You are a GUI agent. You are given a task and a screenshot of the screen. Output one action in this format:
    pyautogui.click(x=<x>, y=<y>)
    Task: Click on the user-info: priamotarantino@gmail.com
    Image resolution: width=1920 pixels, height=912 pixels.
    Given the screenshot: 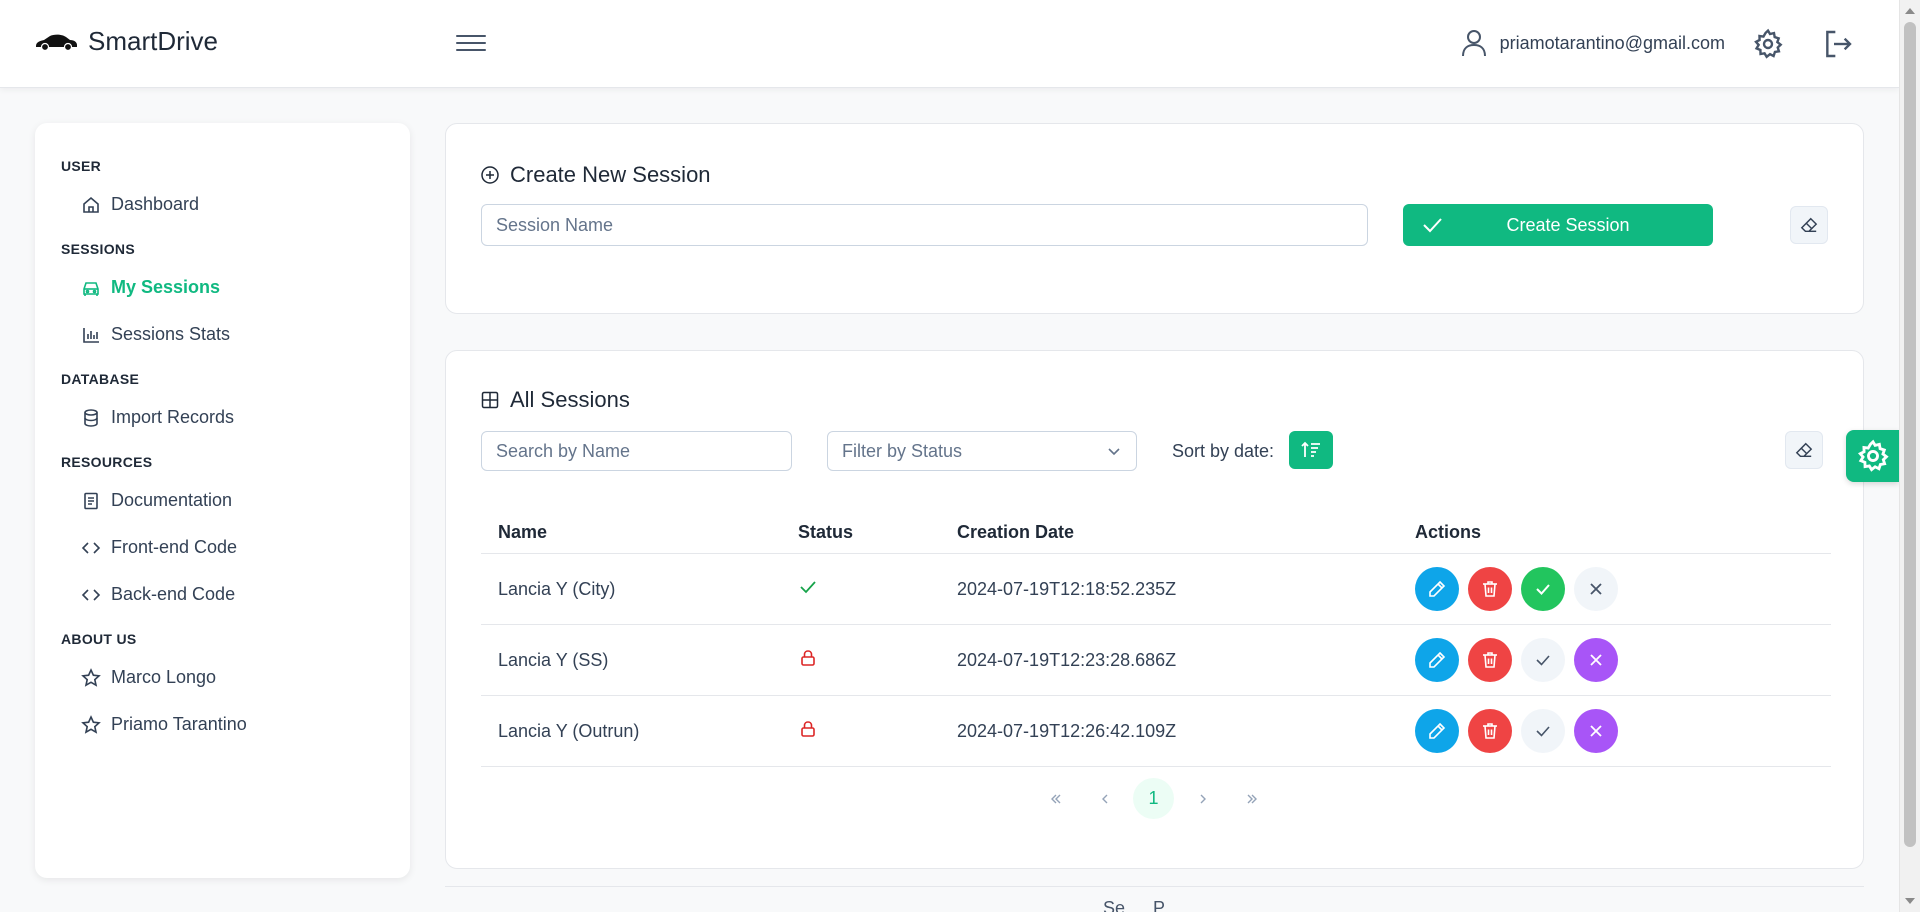 What is the action you would take?
    pyautogui.click(x=1592, y=43)
    